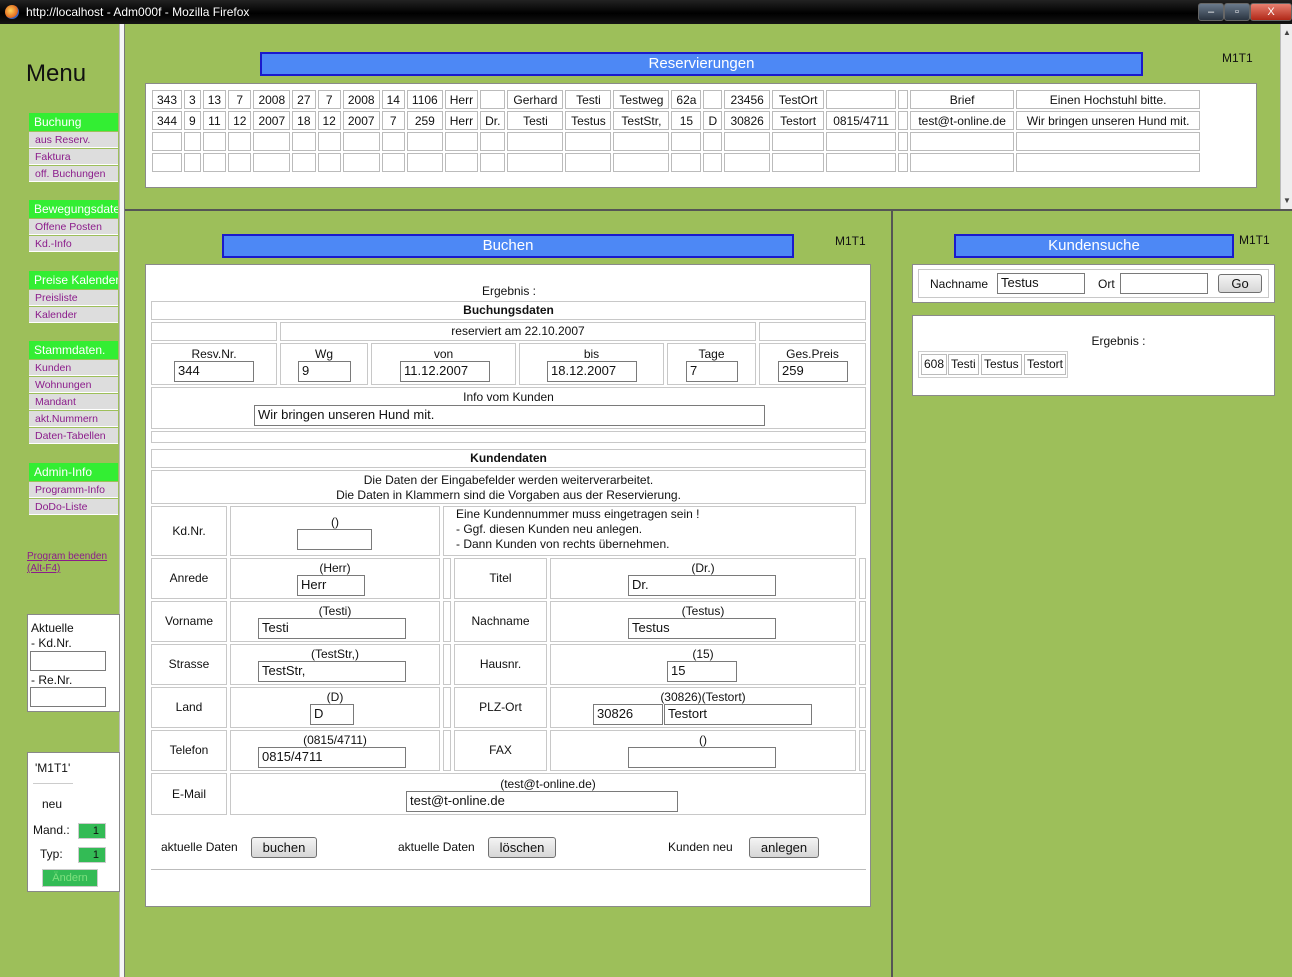  What do you see at coordinates (813, 371) in the screenshot?
I see `preis-input: 259` at bounding box center [813, 371].